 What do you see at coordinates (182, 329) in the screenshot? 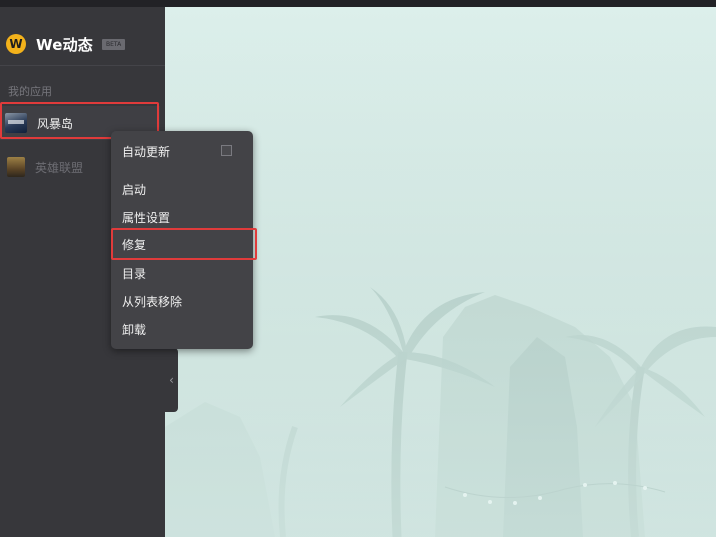
I see `menu-item-uninstall: 卸载` at bounding box center [182, 329].